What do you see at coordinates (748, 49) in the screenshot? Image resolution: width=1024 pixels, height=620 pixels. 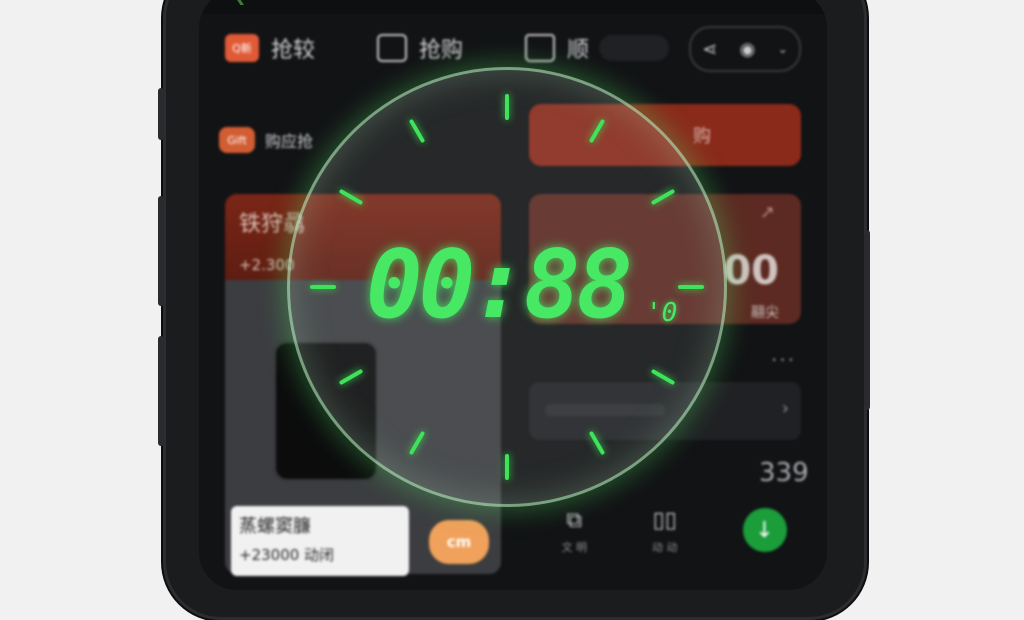 I see `eye-icon: ◉` at bounding box center [748, 49].